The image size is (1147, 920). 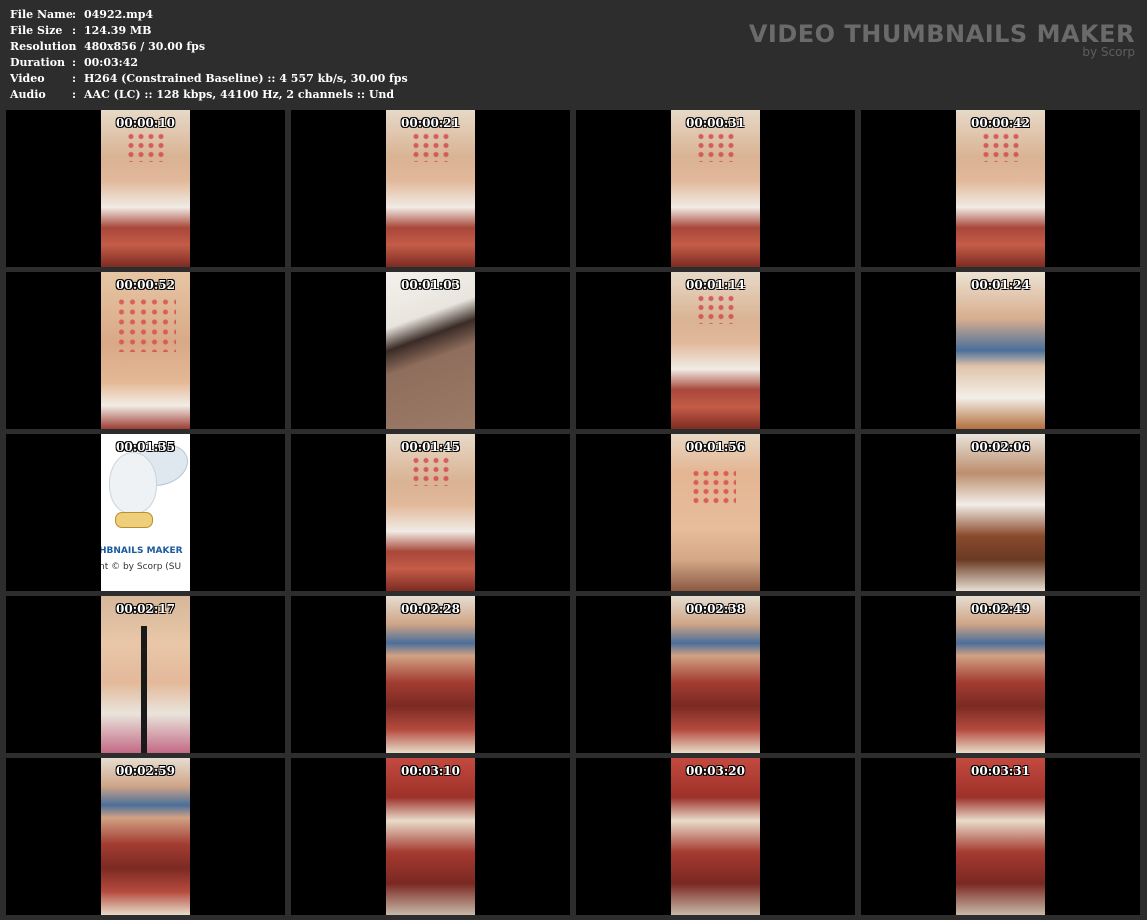 I want to click on thumbnail-frame: 00:03:20, so click(x=715, y=836).